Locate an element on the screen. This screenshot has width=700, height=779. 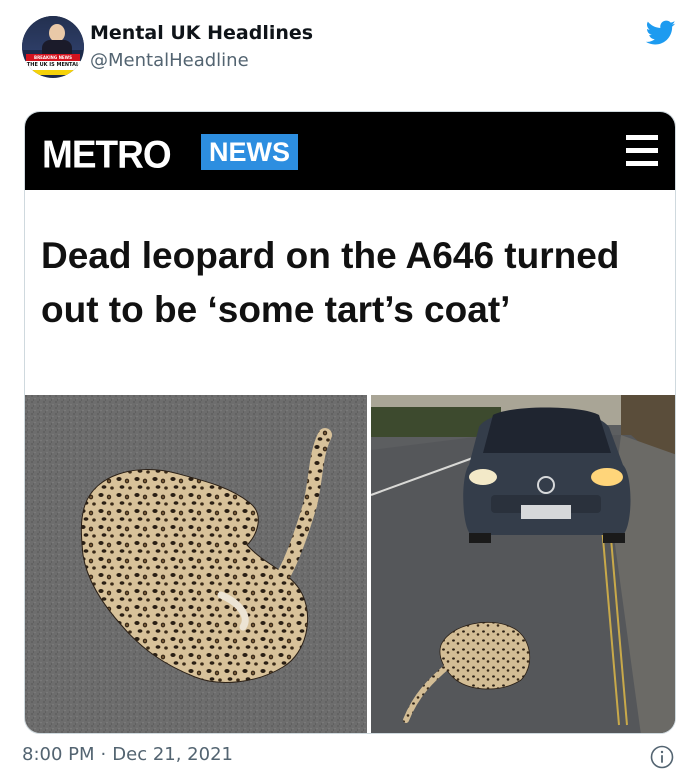
avatar-banner: BREAKING NEWS is located at coordinates (53, 57).